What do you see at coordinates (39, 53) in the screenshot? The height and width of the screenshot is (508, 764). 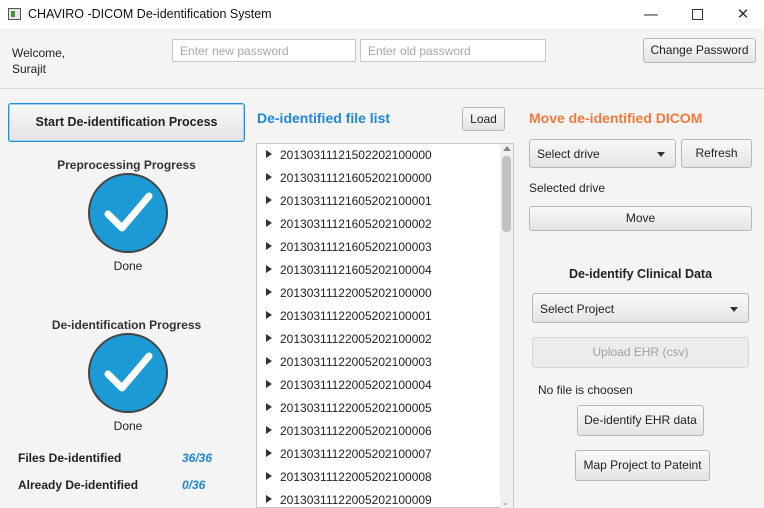 I see `welcome-label: Welcome,` at bounding box center [39, 53].